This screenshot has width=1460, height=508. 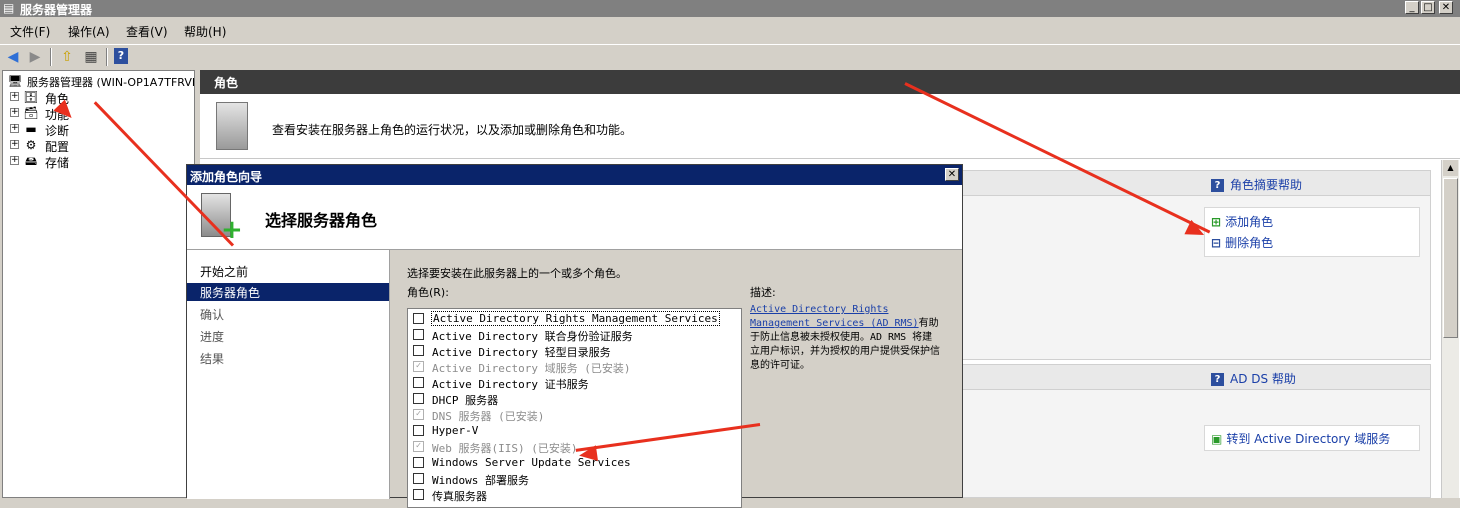 I want to click on diagnostics-icon: ▬, so click(x=31, y=129).